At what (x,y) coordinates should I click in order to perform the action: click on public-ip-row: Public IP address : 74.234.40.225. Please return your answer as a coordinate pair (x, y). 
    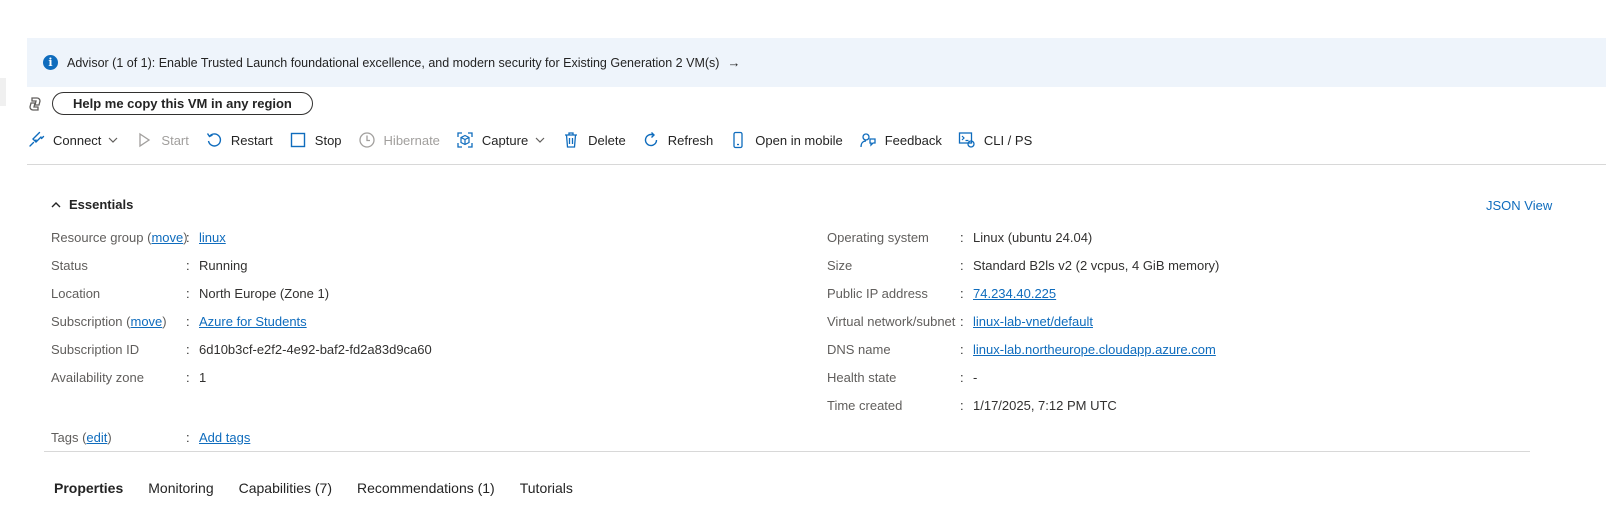
    Looking at the image, I should click on (942, 293).